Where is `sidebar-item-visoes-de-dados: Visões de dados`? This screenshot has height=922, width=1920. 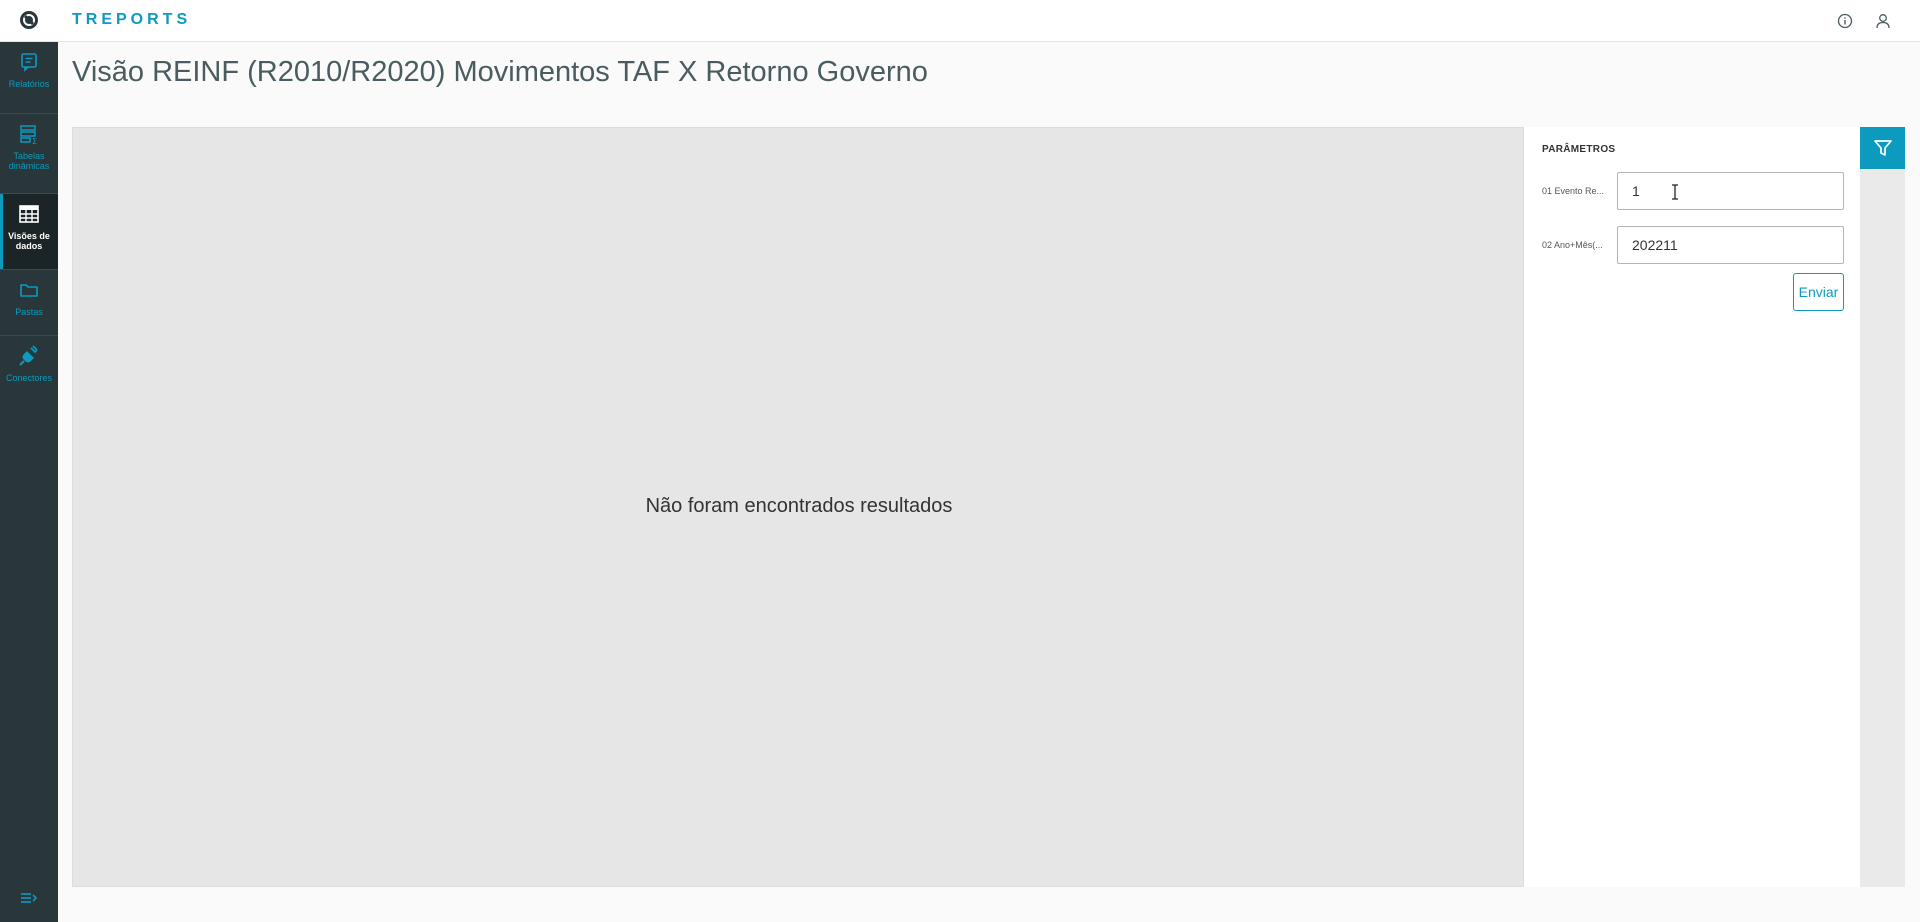
sidebar-item-visoes-de-dados: Visões de dados is located at coordinates (29, 232).